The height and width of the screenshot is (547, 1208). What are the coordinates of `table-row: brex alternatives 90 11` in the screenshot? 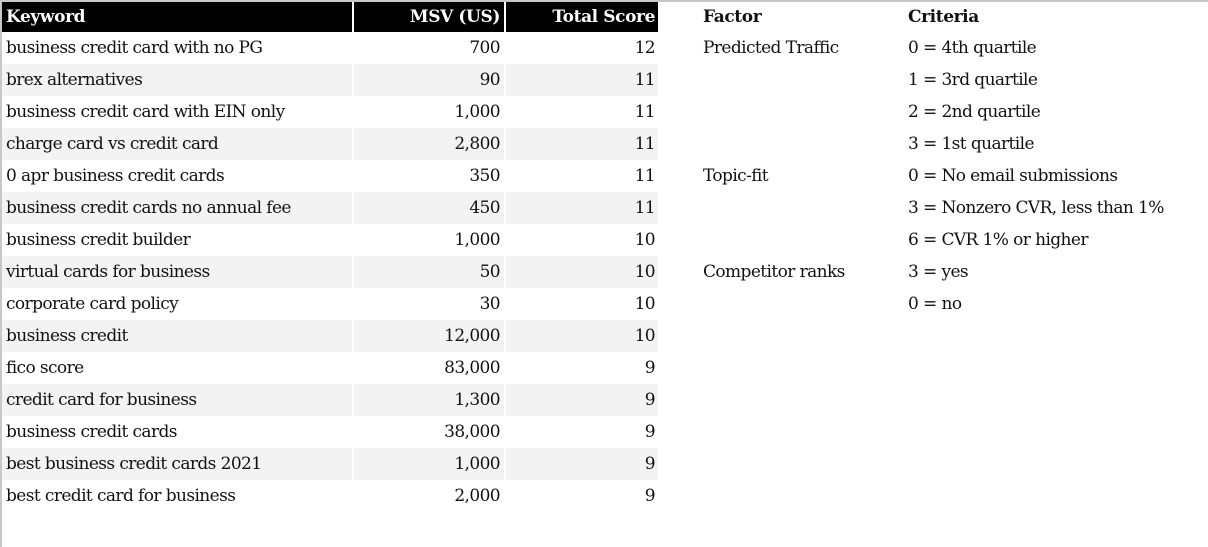 It's located at (330, 80).